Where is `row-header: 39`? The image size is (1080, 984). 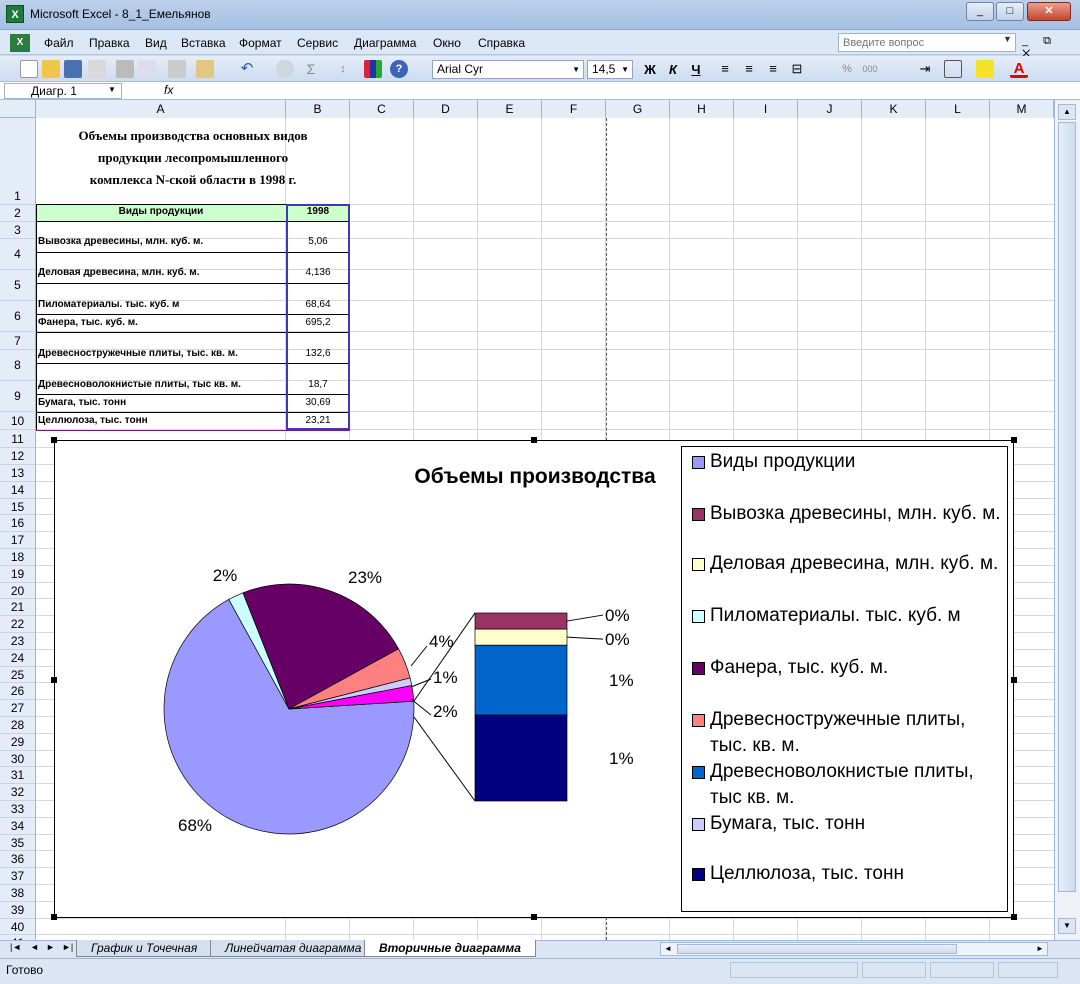 row-header: 39 is located at coordinates (18, 910).